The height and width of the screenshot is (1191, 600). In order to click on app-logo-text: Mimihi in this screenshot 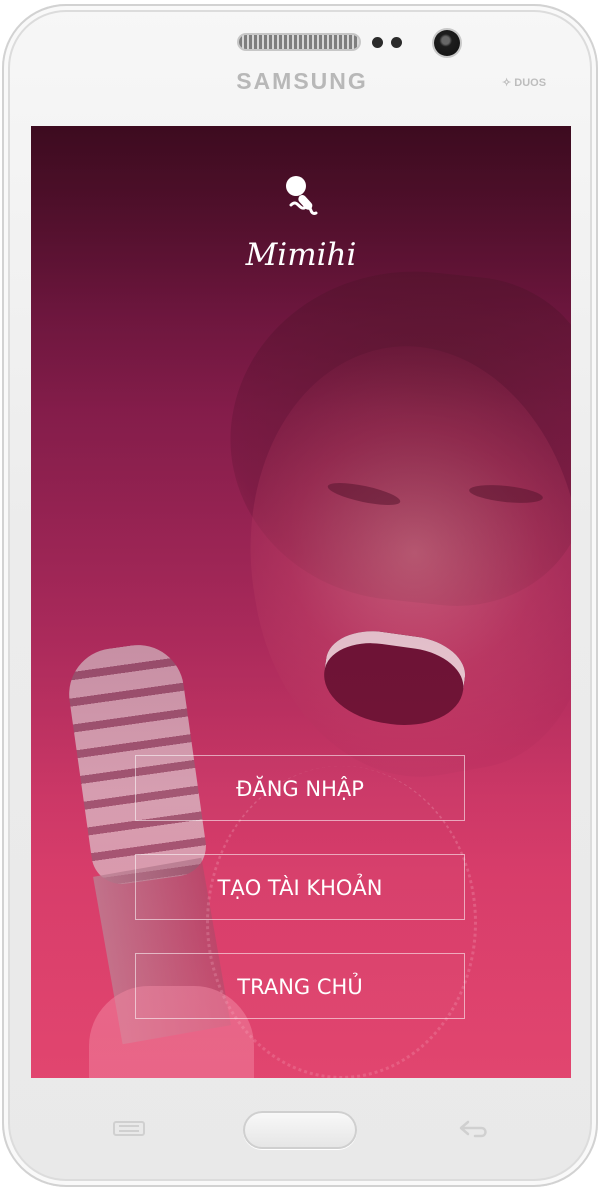, I will do `click(301, 255)`.